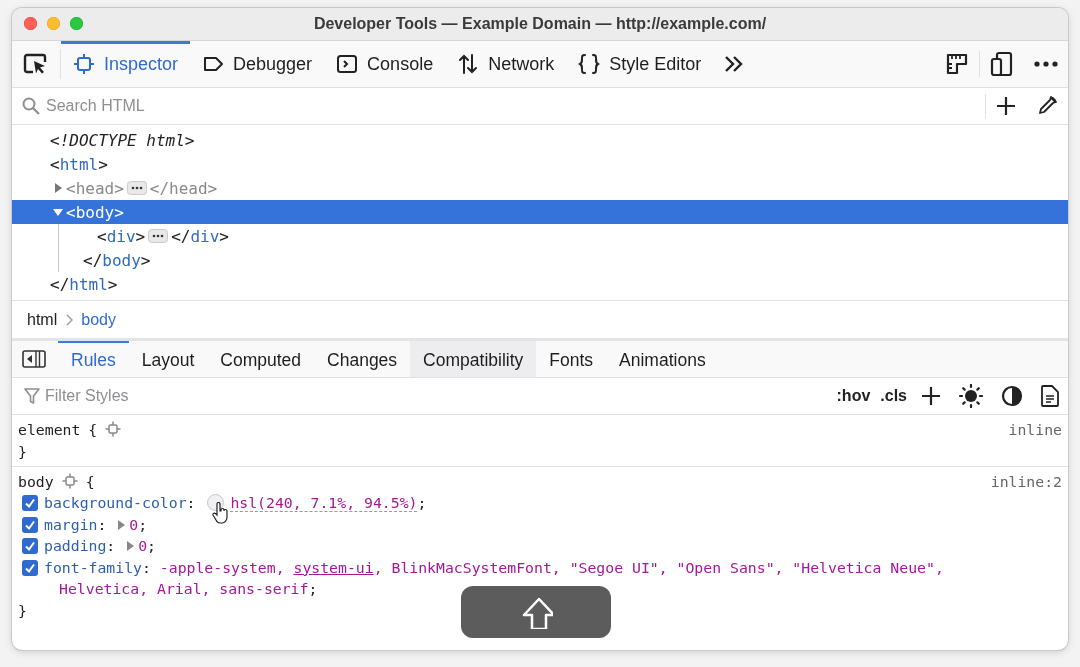  What do you see at coordinates (589, 64) in the screenshot?
I see `braces-icon` at bounding box center [589, 64].